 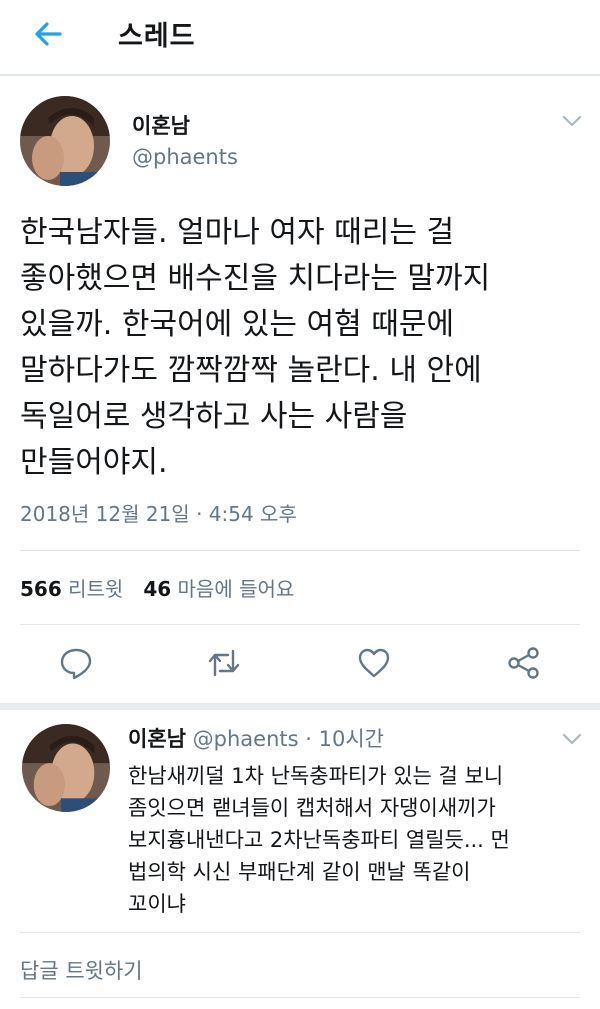 What do you see at coordinates (157, 904) in the screenshot?
I see `reply-text-line: 꼬이냐` at bounding box center [157, 904].